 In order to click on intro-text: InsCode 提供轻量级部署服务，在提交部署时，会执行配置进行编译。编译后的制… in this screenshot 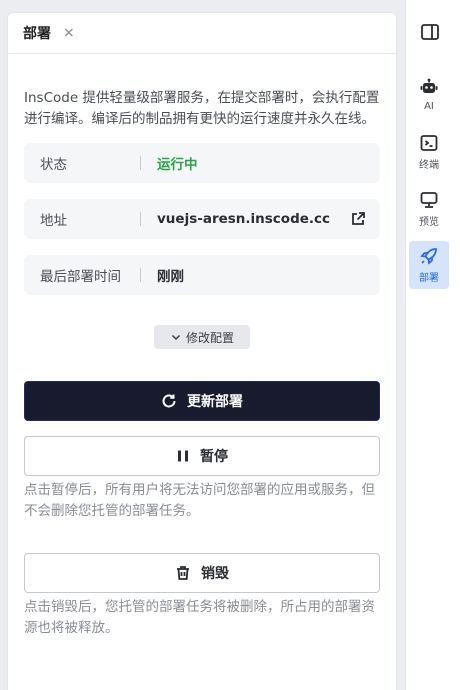, I will do `click(202, 108)`.